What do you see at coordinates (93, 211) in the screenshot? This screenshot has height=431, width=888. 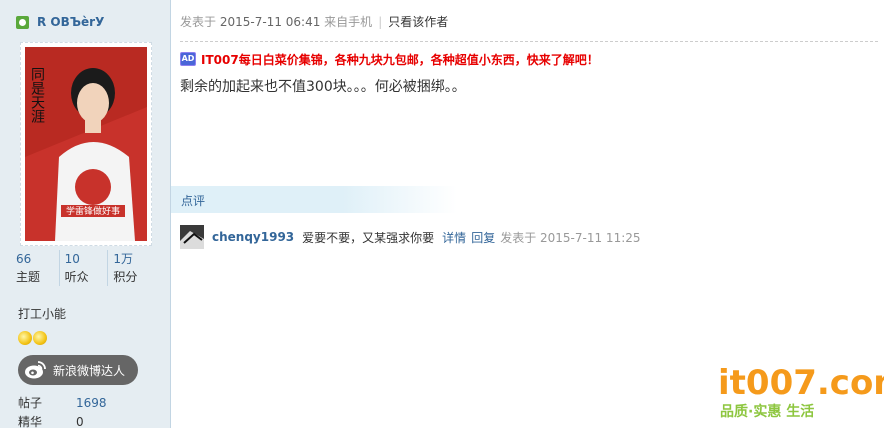 I see `avatar-caption: 学雷锋做好事` at bounding box center [93, 211].